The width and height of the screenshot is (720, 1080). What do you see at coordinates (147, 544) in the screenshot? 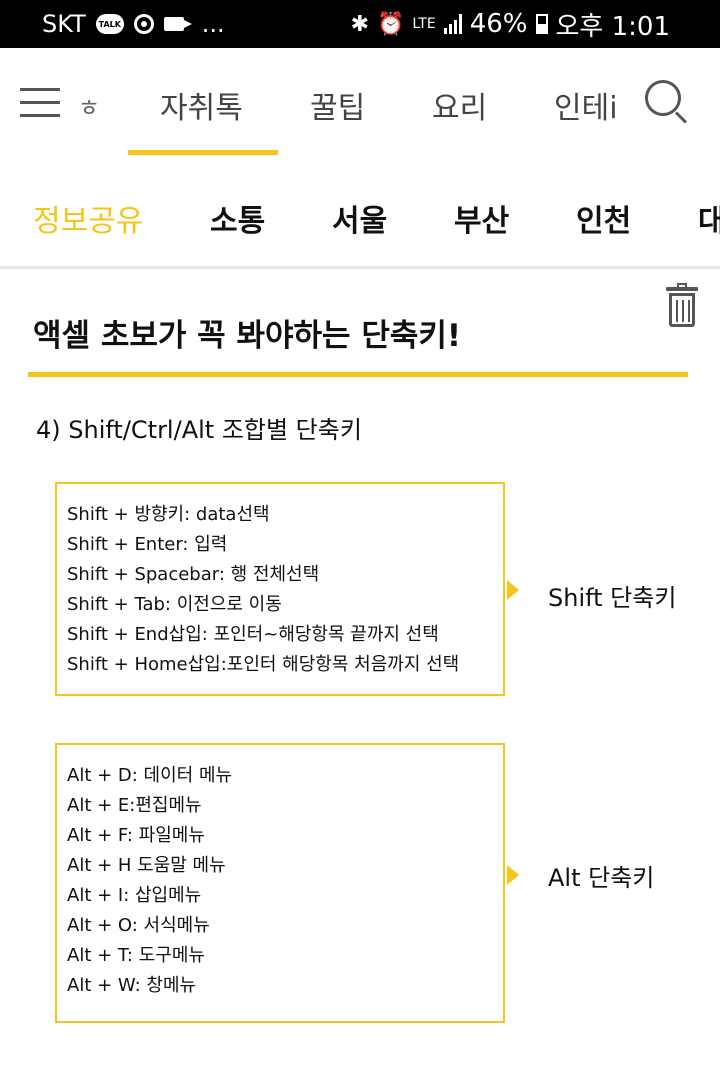
I see `shortcut-line: Shift + Enter: 입력` at bounding box center [147, 544].